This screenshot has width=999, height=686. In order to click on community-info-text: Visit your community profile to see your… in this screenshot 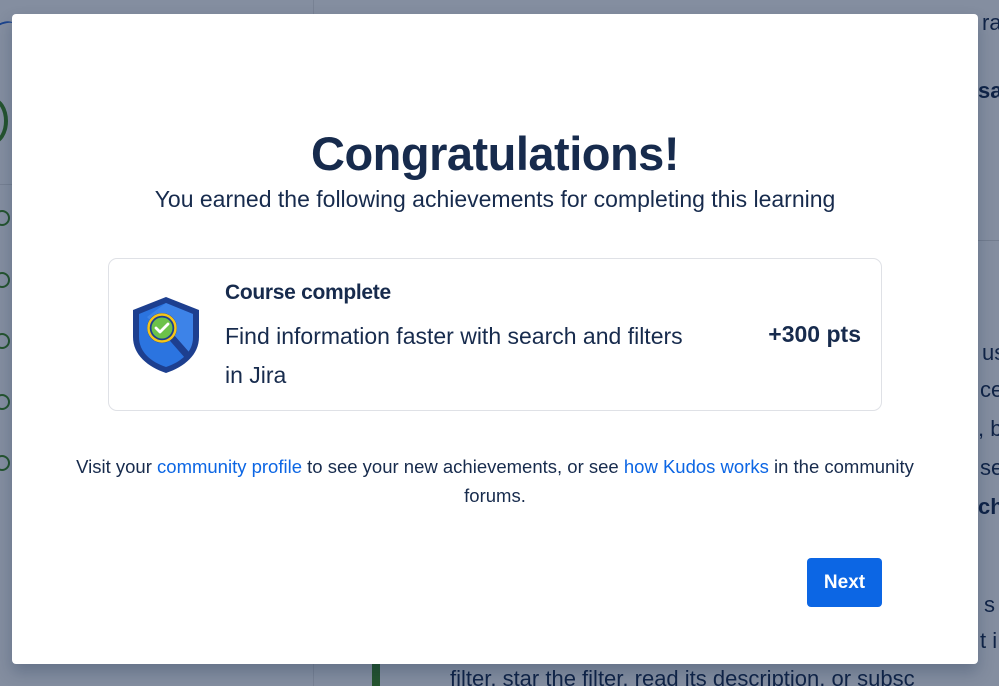, I will do `click(495, 481)`.